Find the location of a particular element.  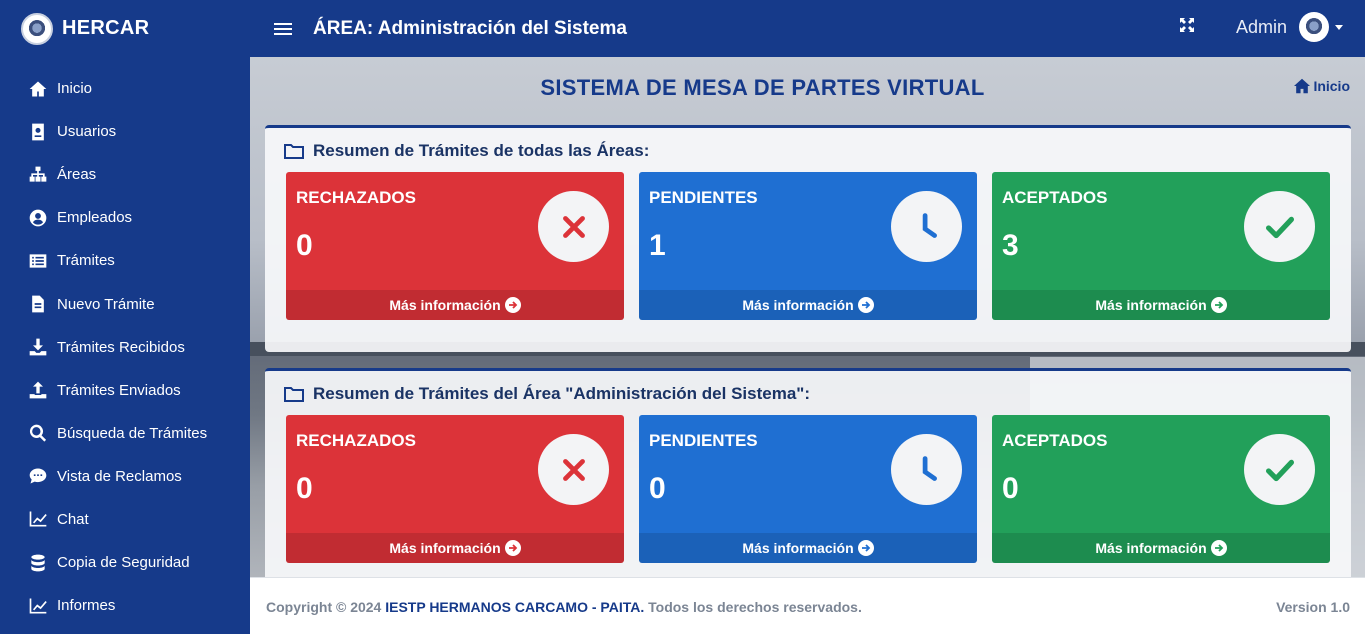

sidebar-item-tramites-enviados: Trámites Enviados is located at coordinates (125, 390).